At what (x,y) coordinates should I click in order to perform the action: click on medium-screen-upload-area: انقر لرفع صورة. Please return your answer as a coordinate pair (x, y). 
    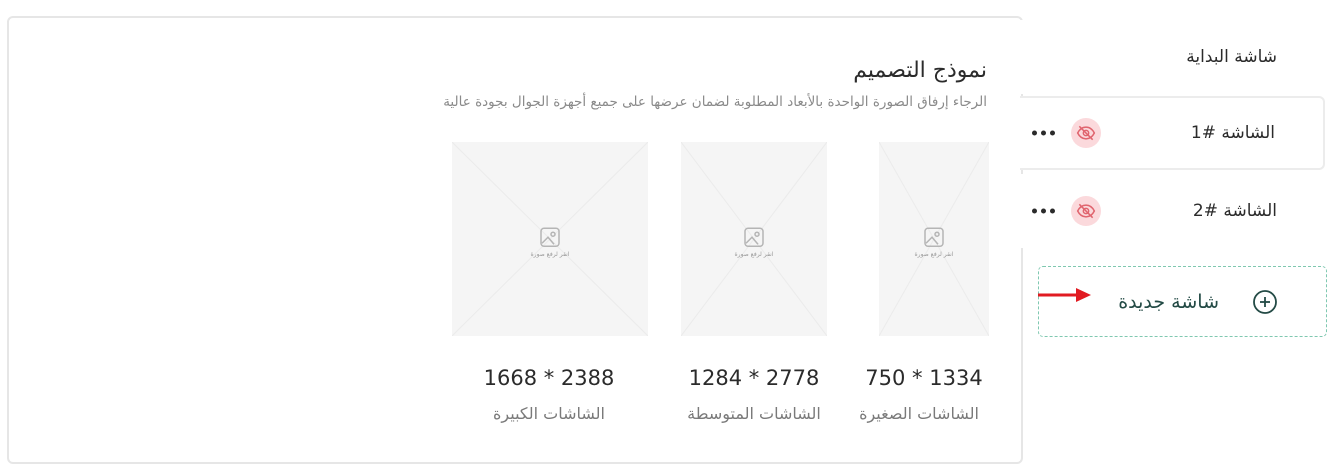
    Looking at the image, I should click on (754, 239).